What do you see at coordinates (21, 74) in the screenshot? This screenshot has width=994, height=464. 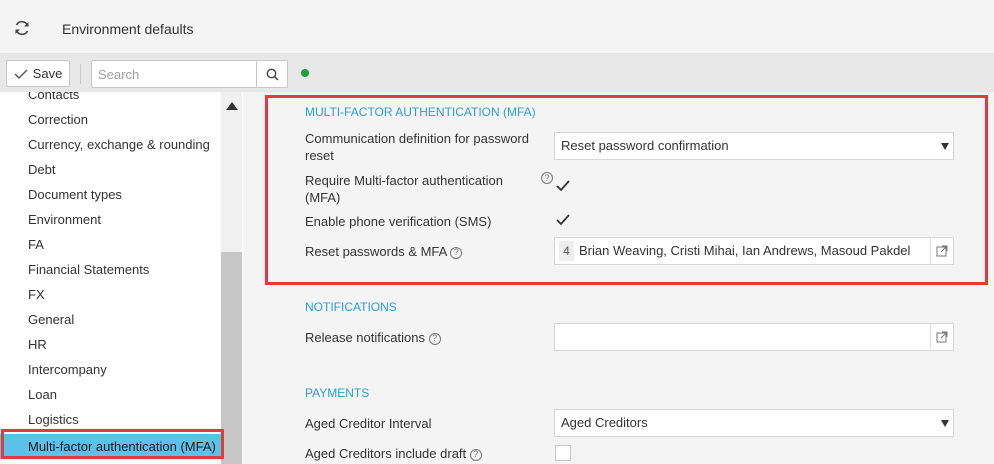 I see `check-icon` at bounding box center [21, 74].